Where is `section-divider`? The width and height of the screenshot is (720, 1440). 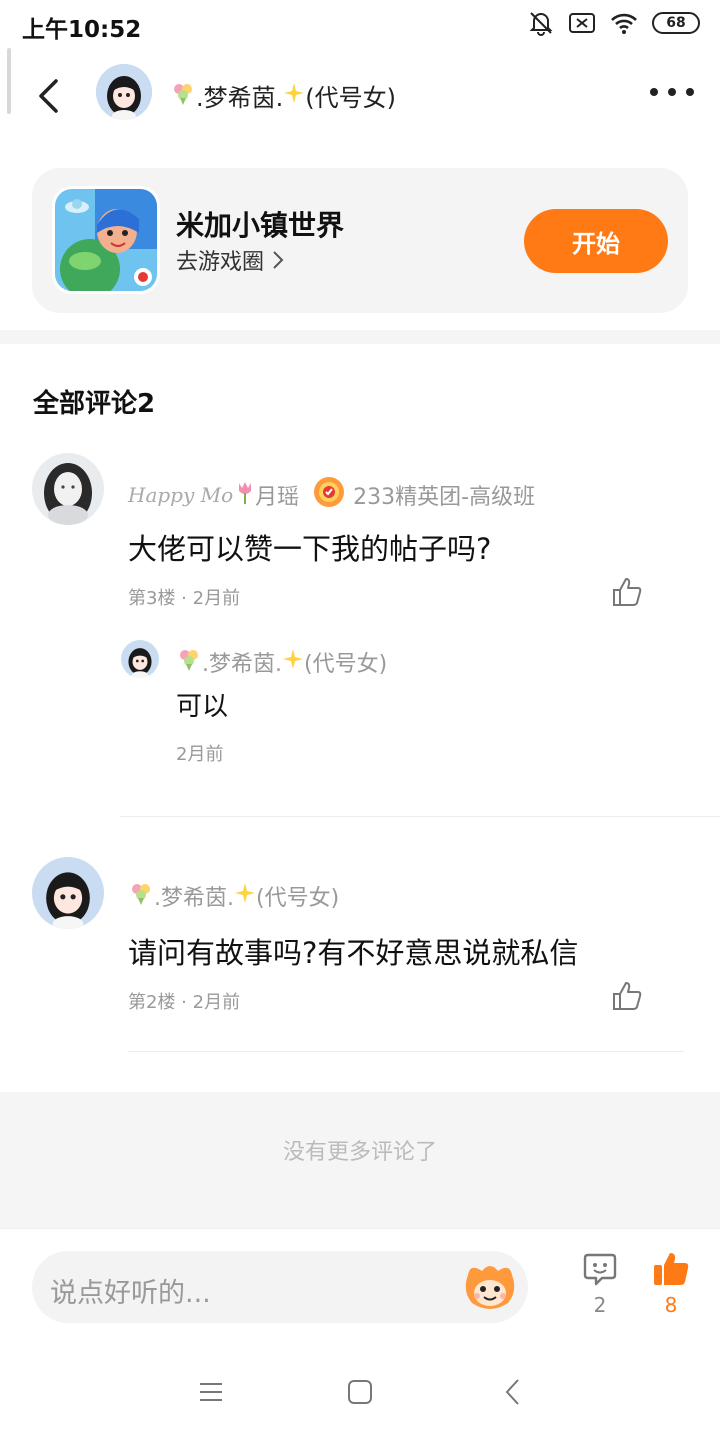
section-divider is located at coordinates (360, 337).